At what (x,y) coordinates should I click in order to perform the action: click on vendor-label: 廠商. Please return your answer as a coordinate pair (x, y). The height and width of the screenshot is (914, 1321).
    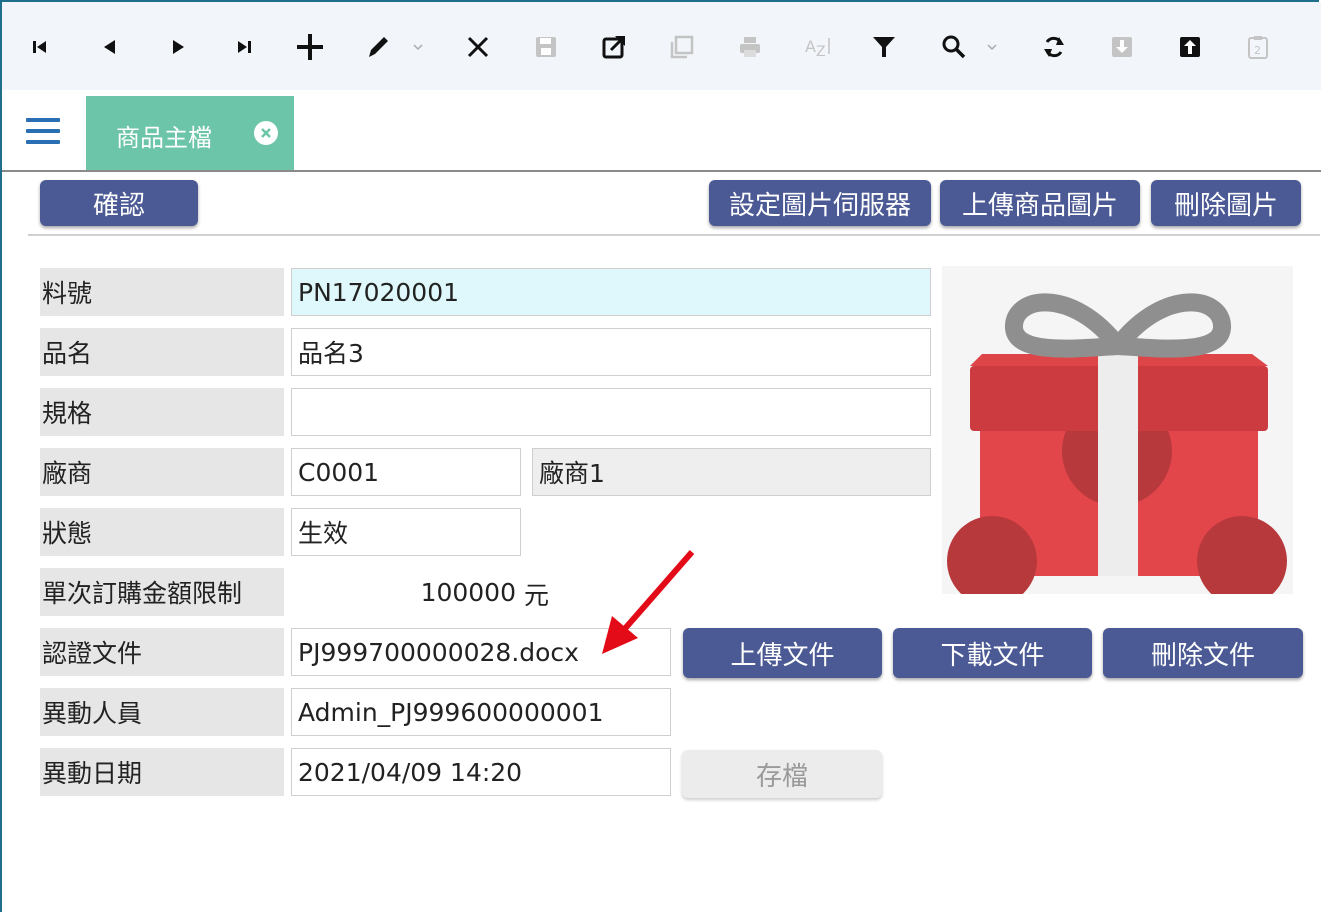
    Looking at the image, I should click on (162, 472).